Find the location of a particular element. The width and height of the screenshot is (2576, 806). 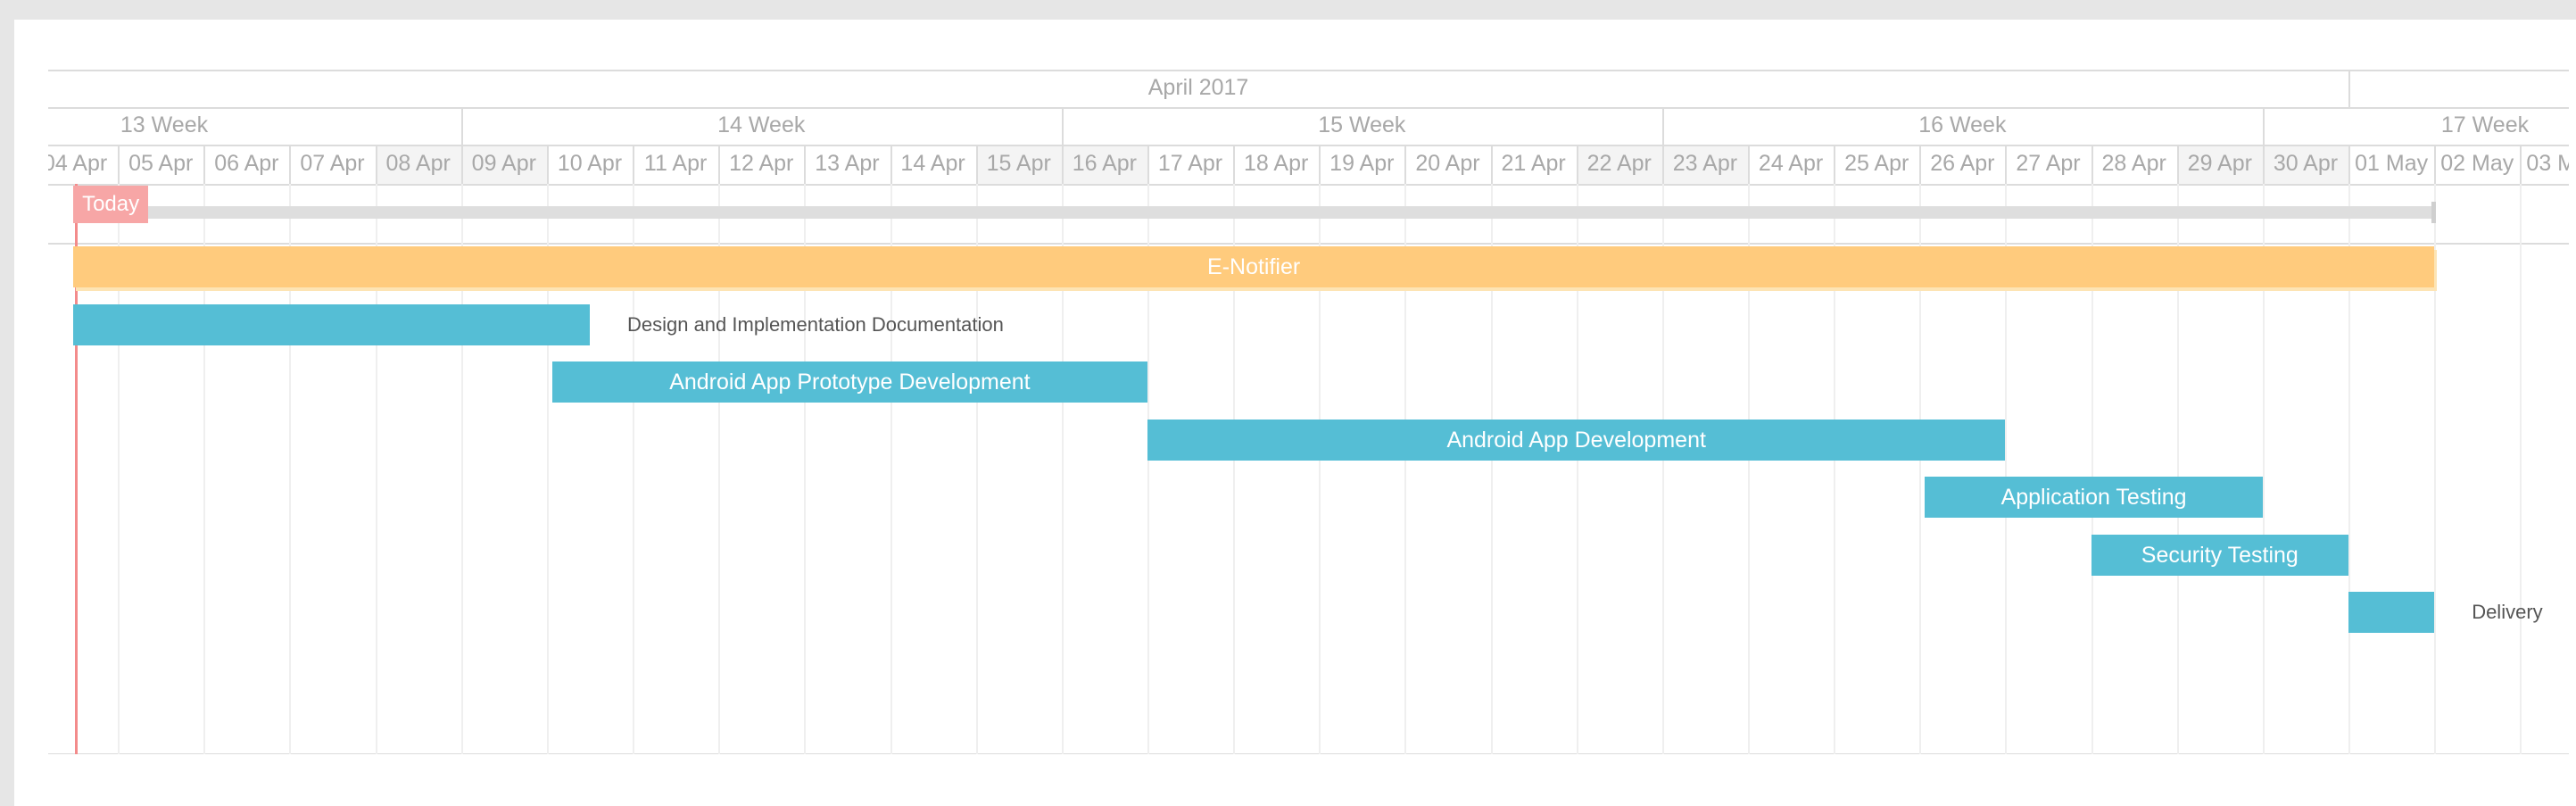

week-header: 14 Week is located at coordinates (761, 125).